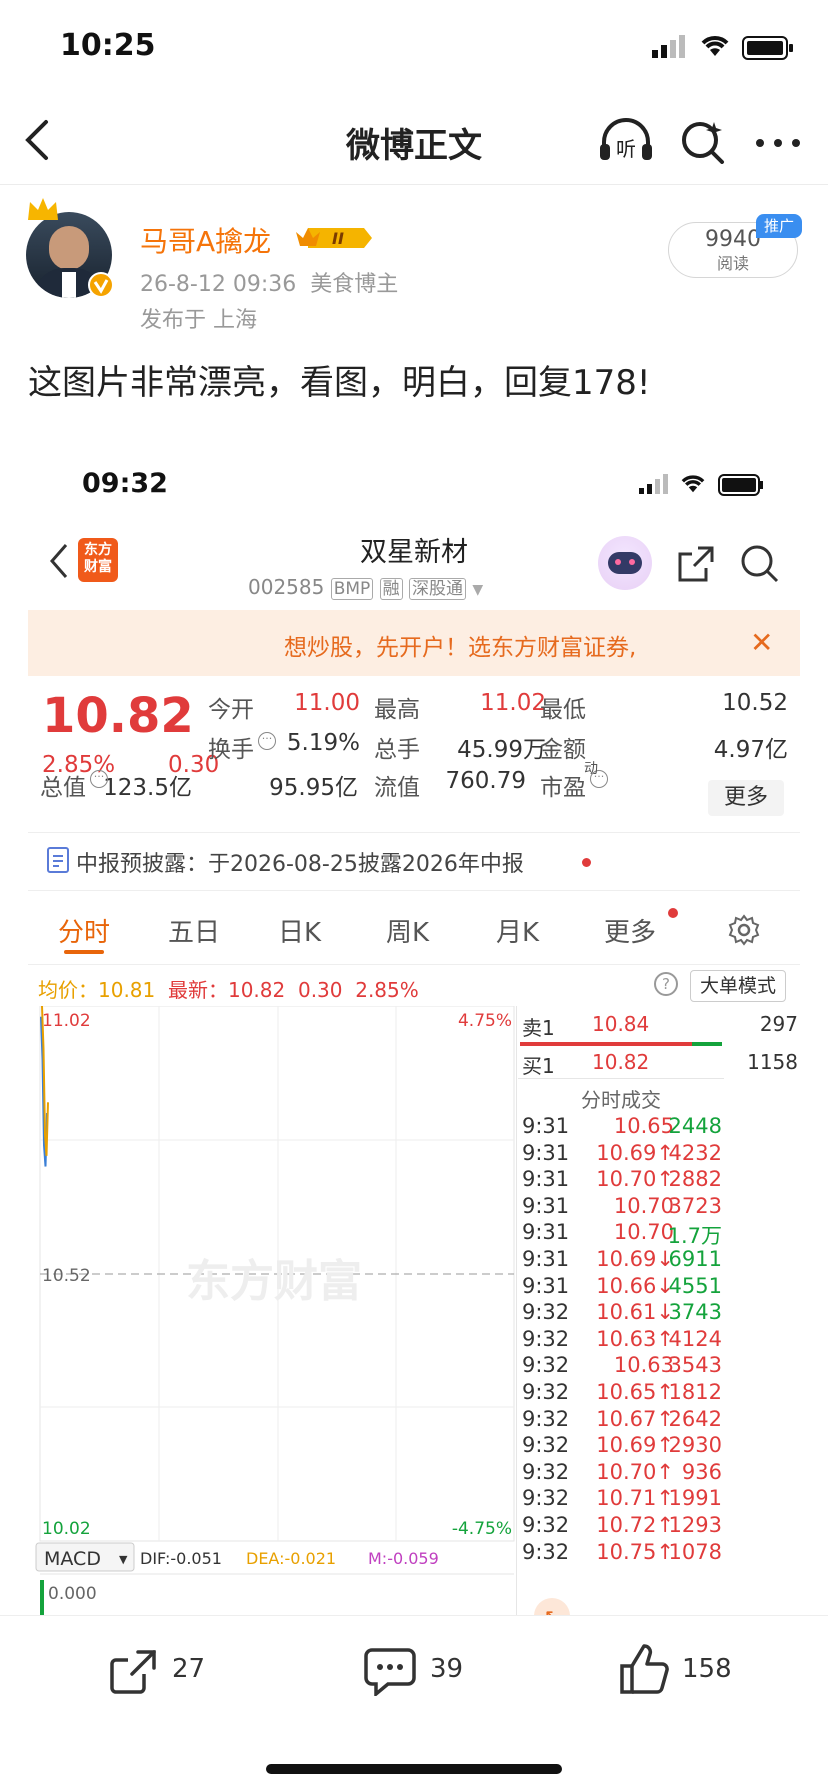 The width and height of the screenshot is (828, 1792). Describe the element at coordinates (746, 798) in the screenshot. I see `more-button: 更多` at that location.